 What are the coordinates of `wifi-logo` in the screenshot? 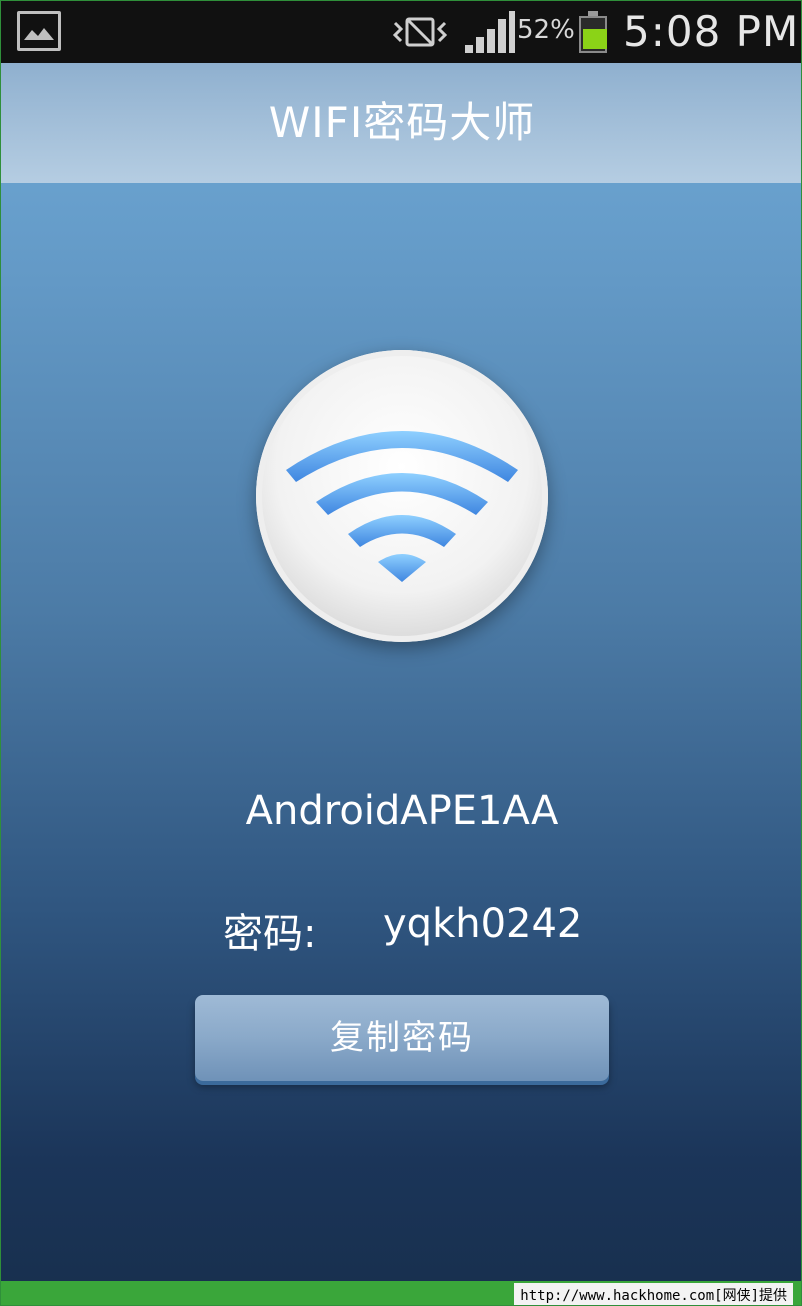 It's located at (402, 496).